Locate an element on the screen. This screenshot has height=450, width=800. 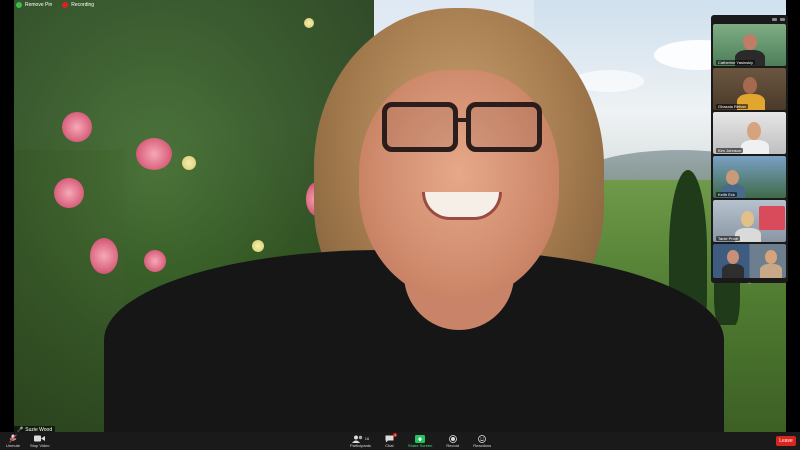
participant-tile: Kim Johnson is located at coordinates (749, 133).